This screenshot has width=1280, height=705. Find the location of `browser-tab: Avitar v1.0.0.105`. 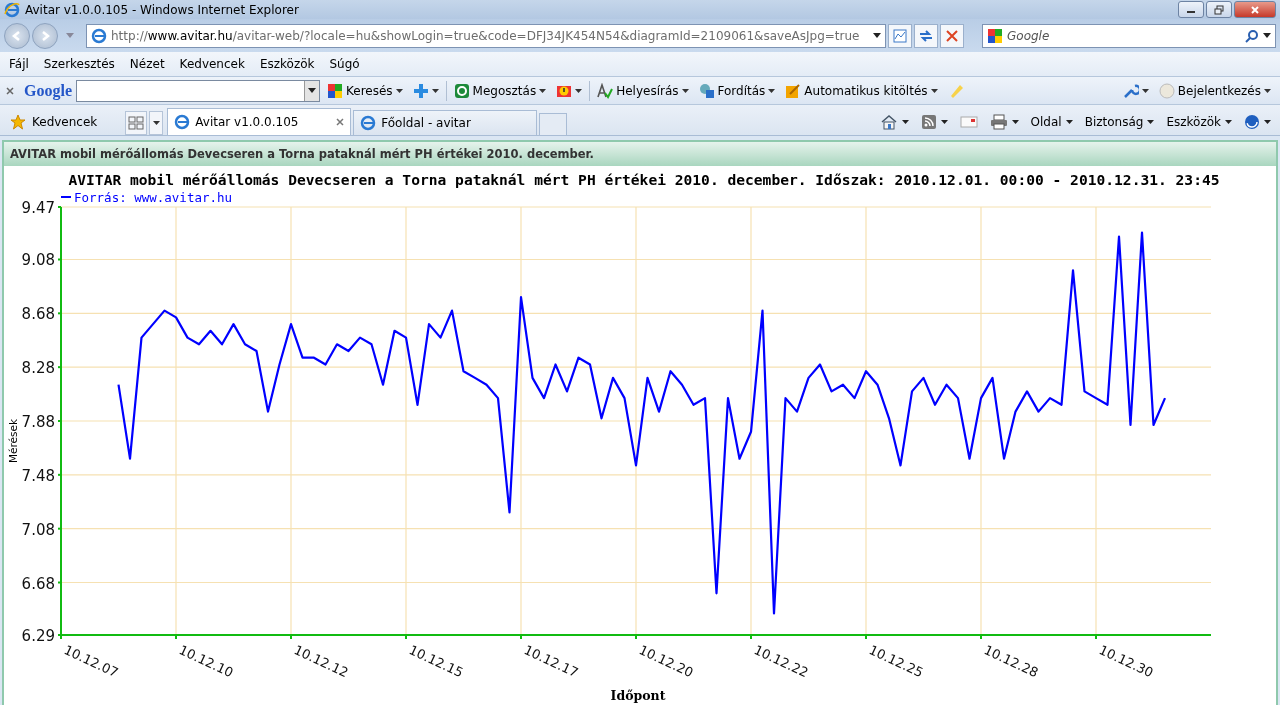

browser-tab: Avitar v1.0.0.105 is located at coordinates (259, 121).